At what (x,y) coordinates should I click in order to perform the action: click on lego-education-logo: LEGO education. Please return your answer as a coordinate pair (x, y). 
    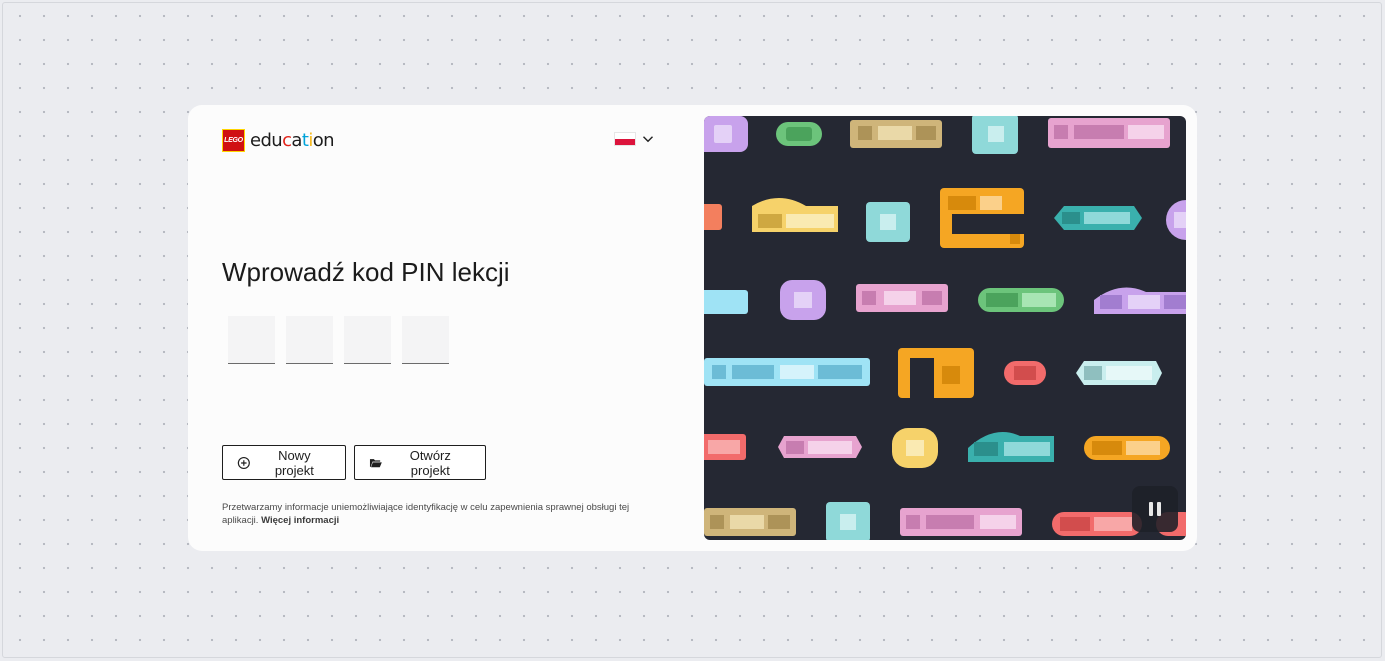
    Looking at the image, I should click on (278, 140).